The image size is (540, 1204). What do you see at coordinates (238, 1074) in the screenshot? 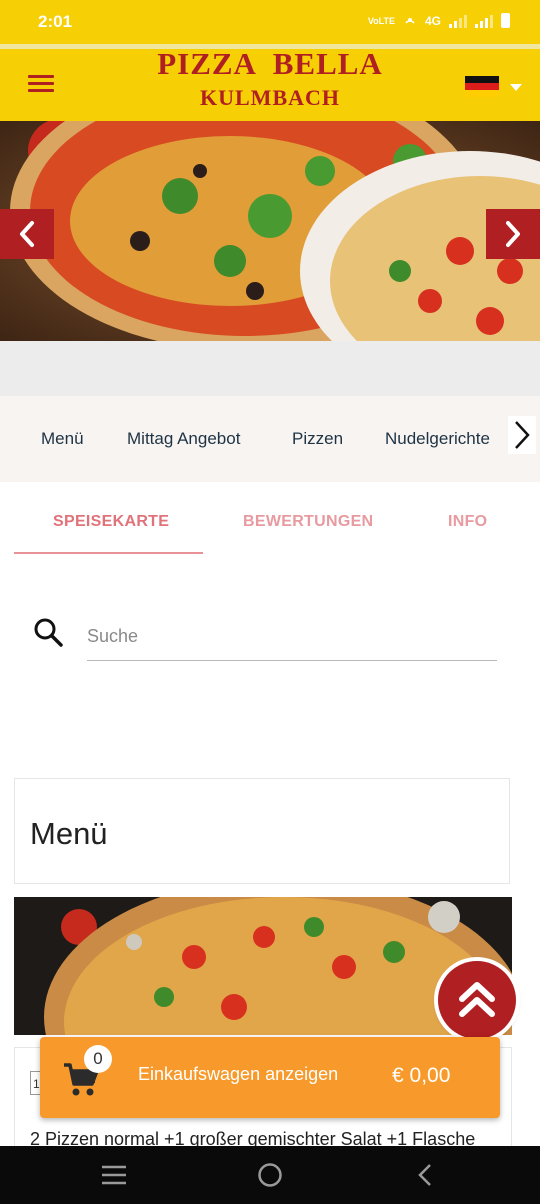
I see `cart-label: Einkaufswagen anzeigen` at bounding box center [238, 1074].